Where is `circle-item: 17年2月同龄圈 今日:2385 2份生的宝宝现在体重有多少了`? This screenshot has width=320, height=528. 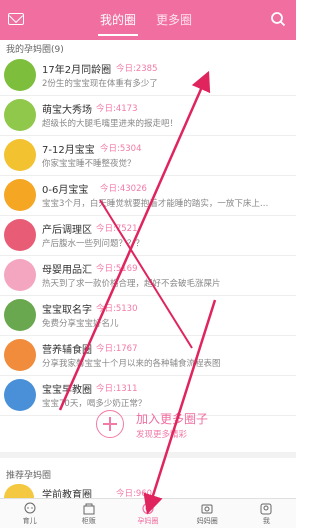 circle-item: 17年2月同龄圈 今日:2385 2份生的宝宝现在体重有多少了 is located at coordinates (148, 76).